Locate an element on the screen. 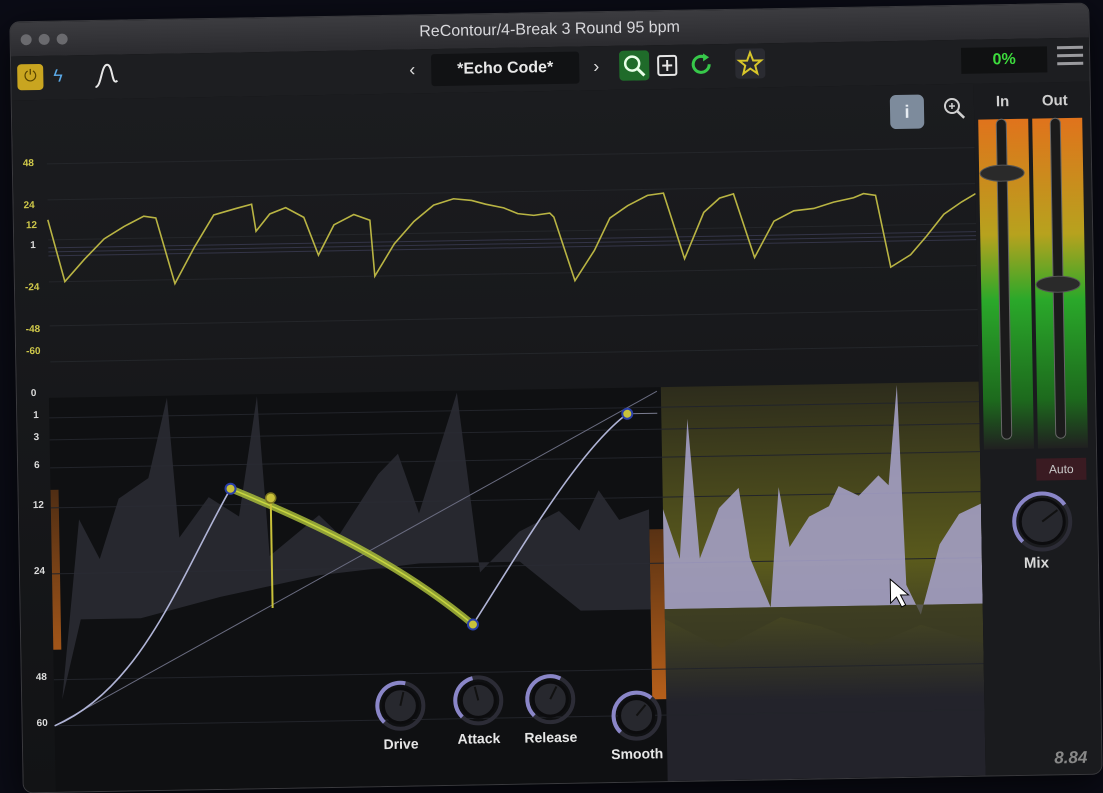 This screenshot has width=1103, height=793. version-label: 8.84 is located at coordinates (1070, 758).